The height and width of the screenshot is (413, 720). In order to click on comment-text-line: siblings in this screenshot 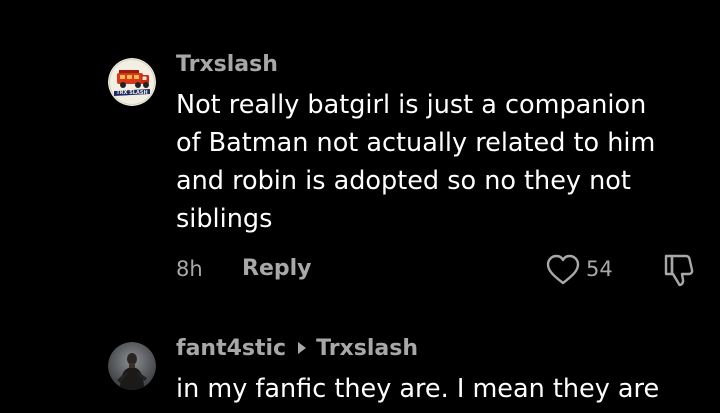, I will do `click(224, 219)`.